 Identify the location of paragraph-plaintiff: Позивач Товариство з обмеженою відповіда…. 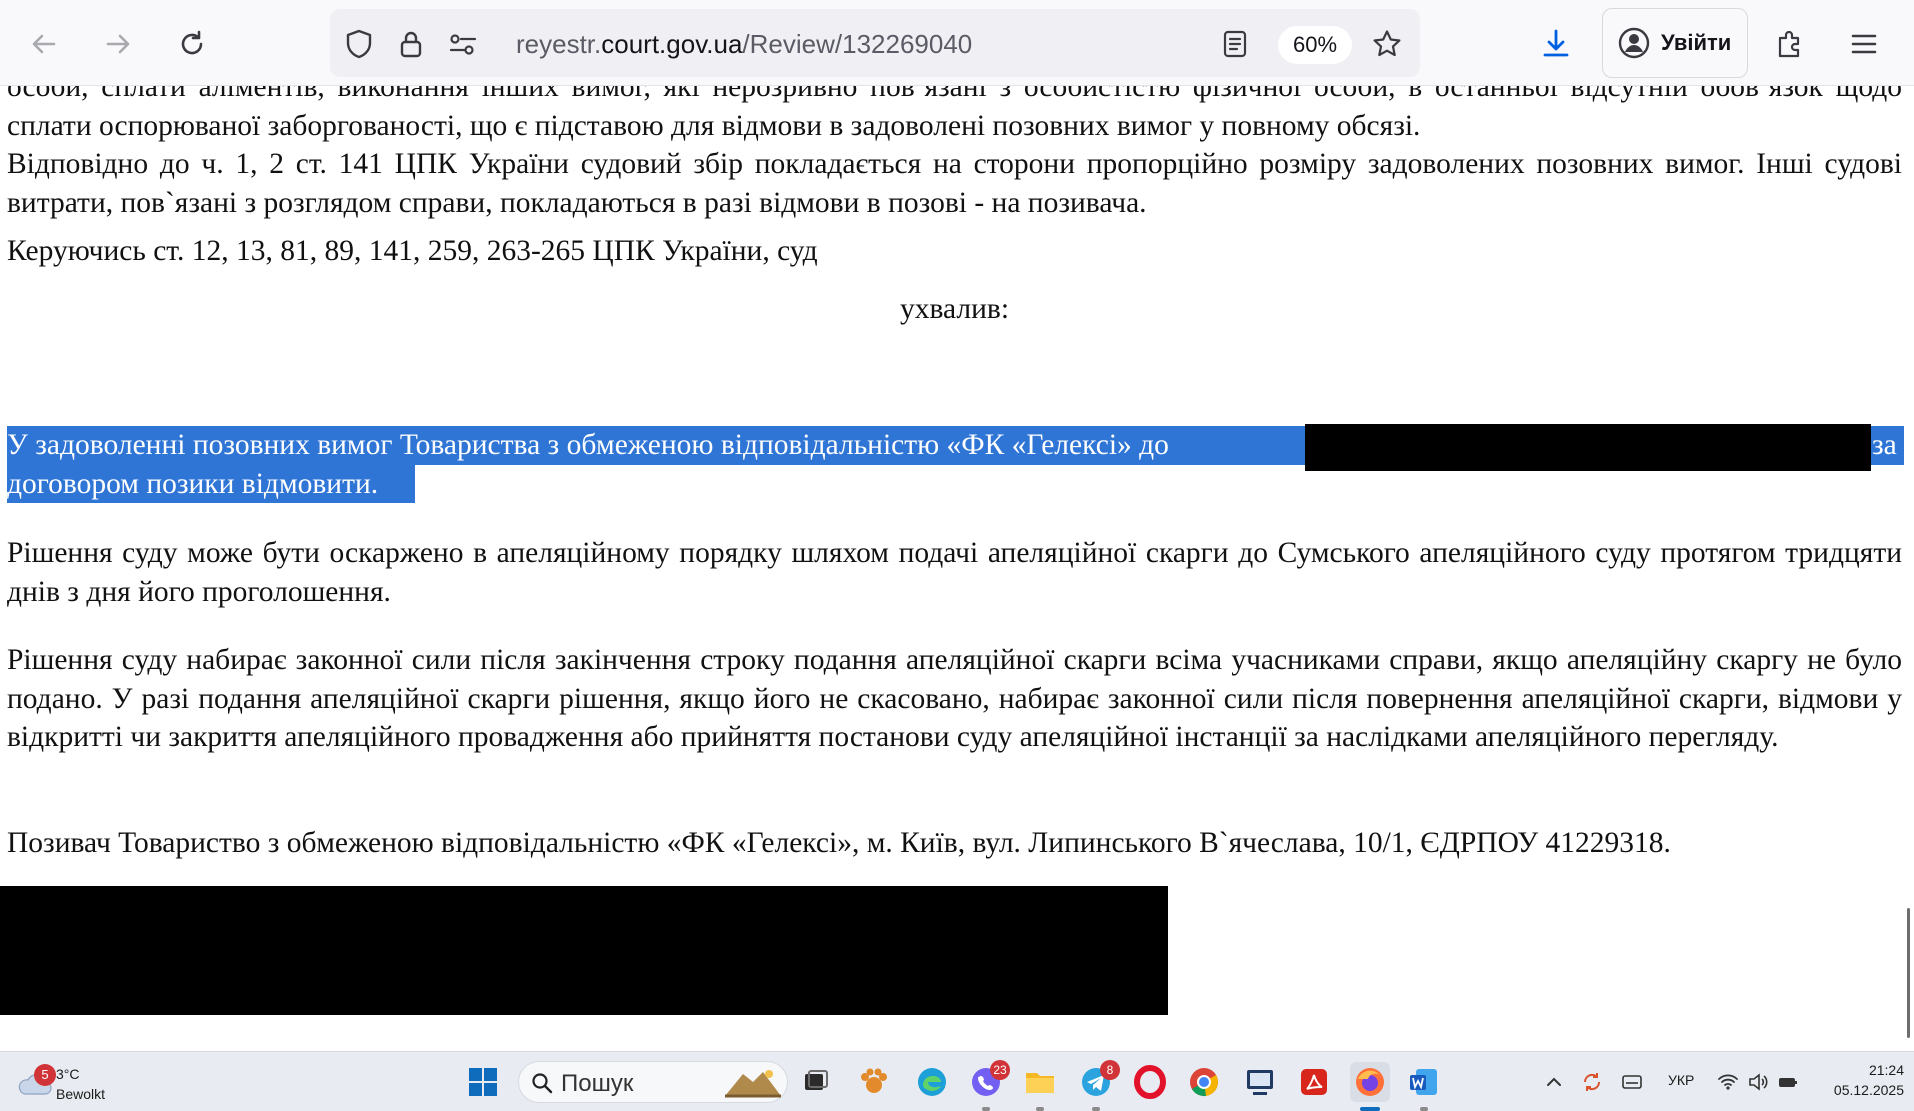
(839, 843).